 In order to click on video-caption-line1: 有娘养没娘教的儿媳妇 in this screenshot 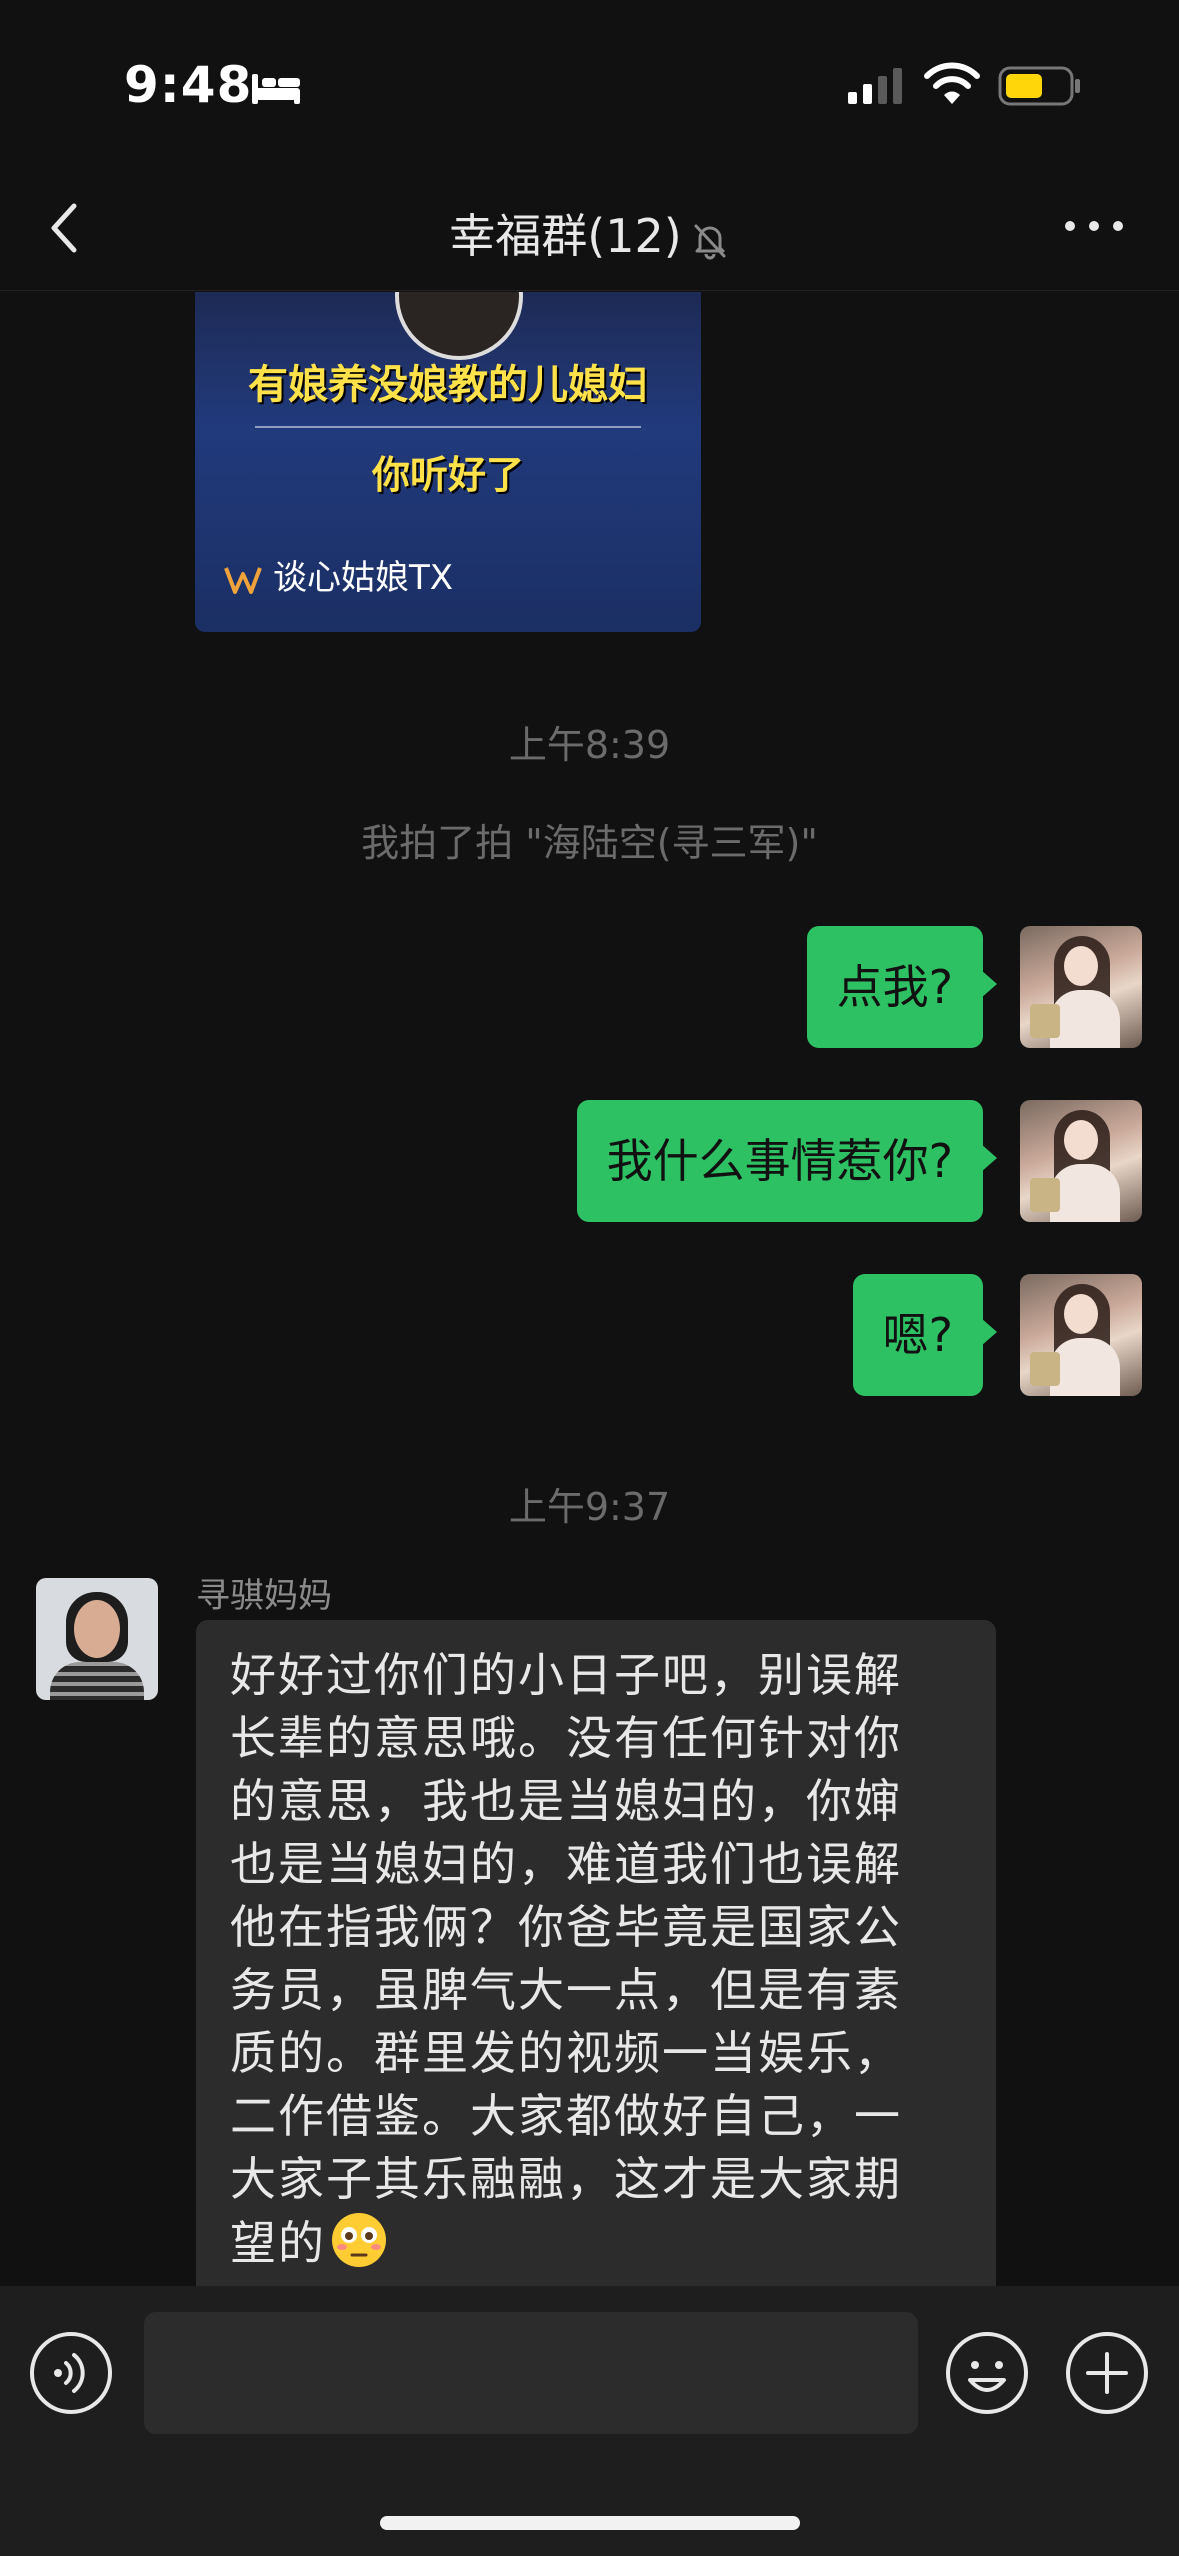, I will do `click(448, 385)`.